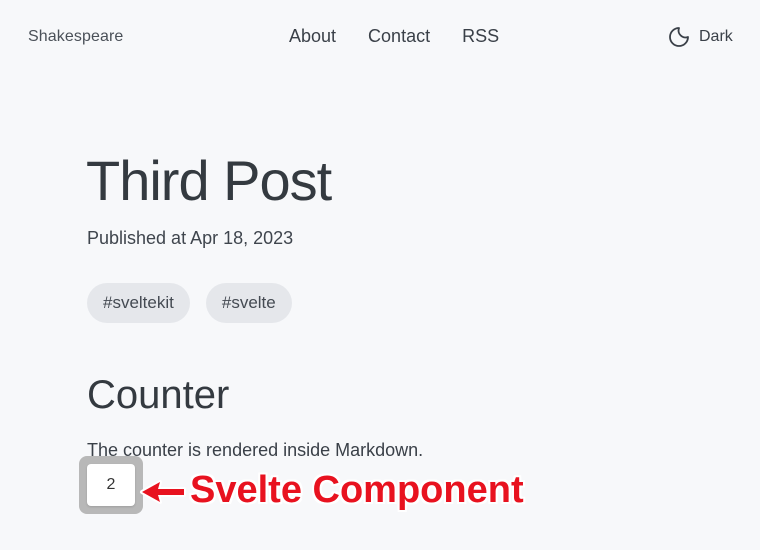 This screenshot has height=550, width=760. I want to click on theme-toggle-button: Dark, so click(700, 37).